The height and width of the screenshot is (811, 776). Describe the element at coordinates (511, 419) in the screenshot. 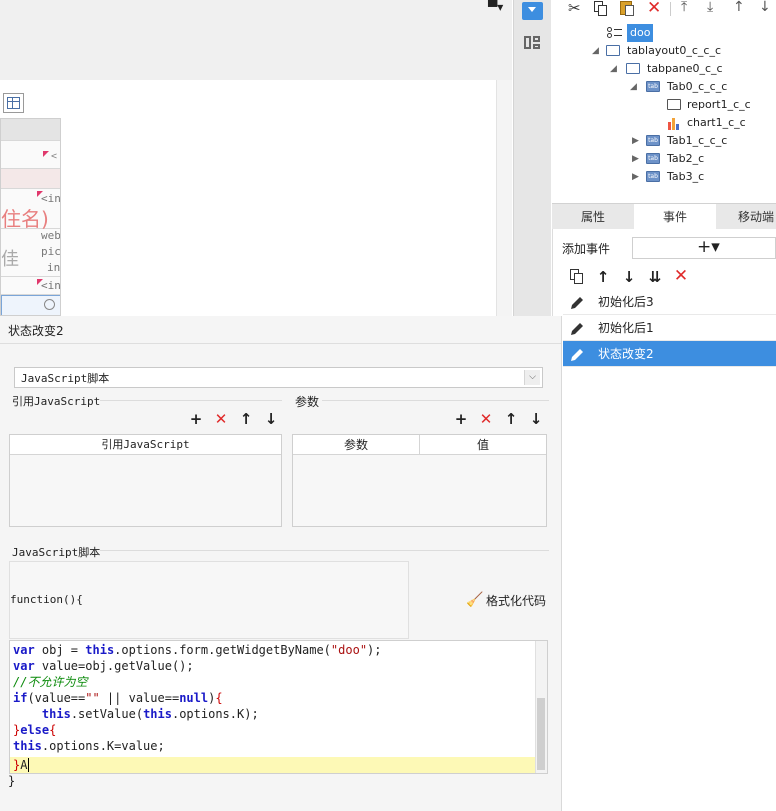

I see `param-up-icon: ↑` at that location.